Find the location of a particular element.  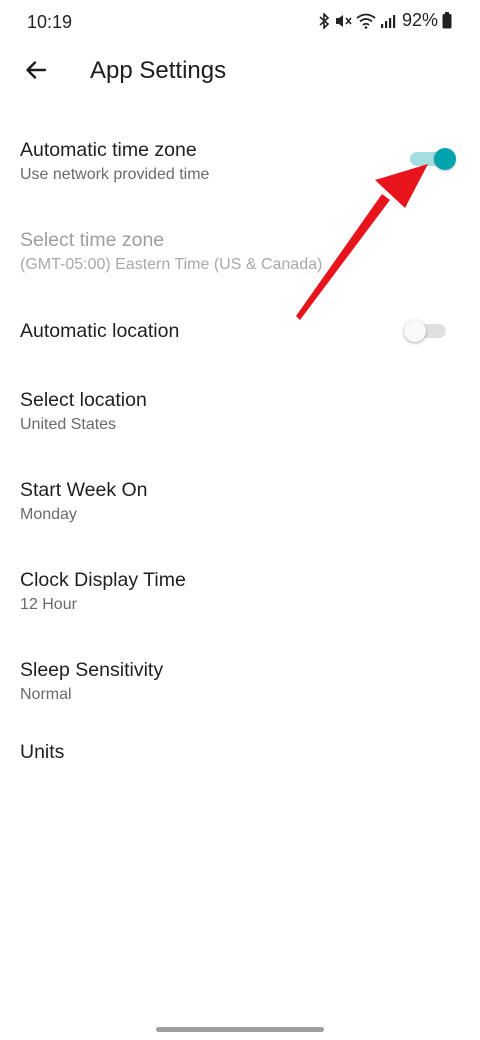

automatic-time-zone-toggle is located at coordinates (433, 159).